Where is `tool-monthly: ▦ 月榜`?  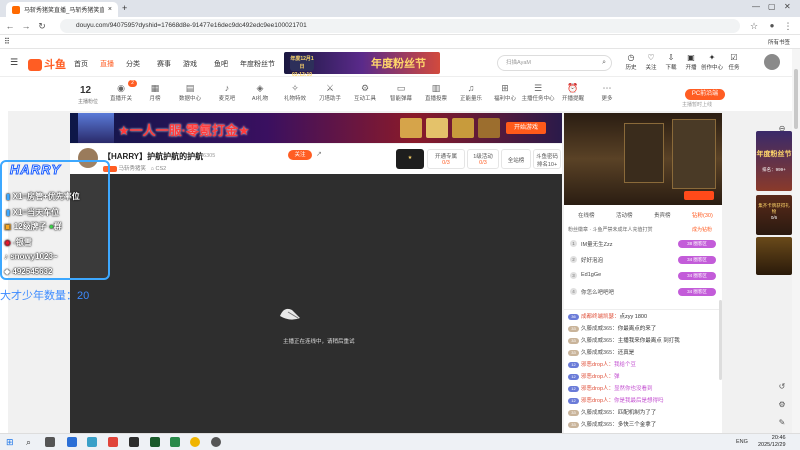 tool-monthly: ▦ 月榜 is located at coordinates (155, 92).